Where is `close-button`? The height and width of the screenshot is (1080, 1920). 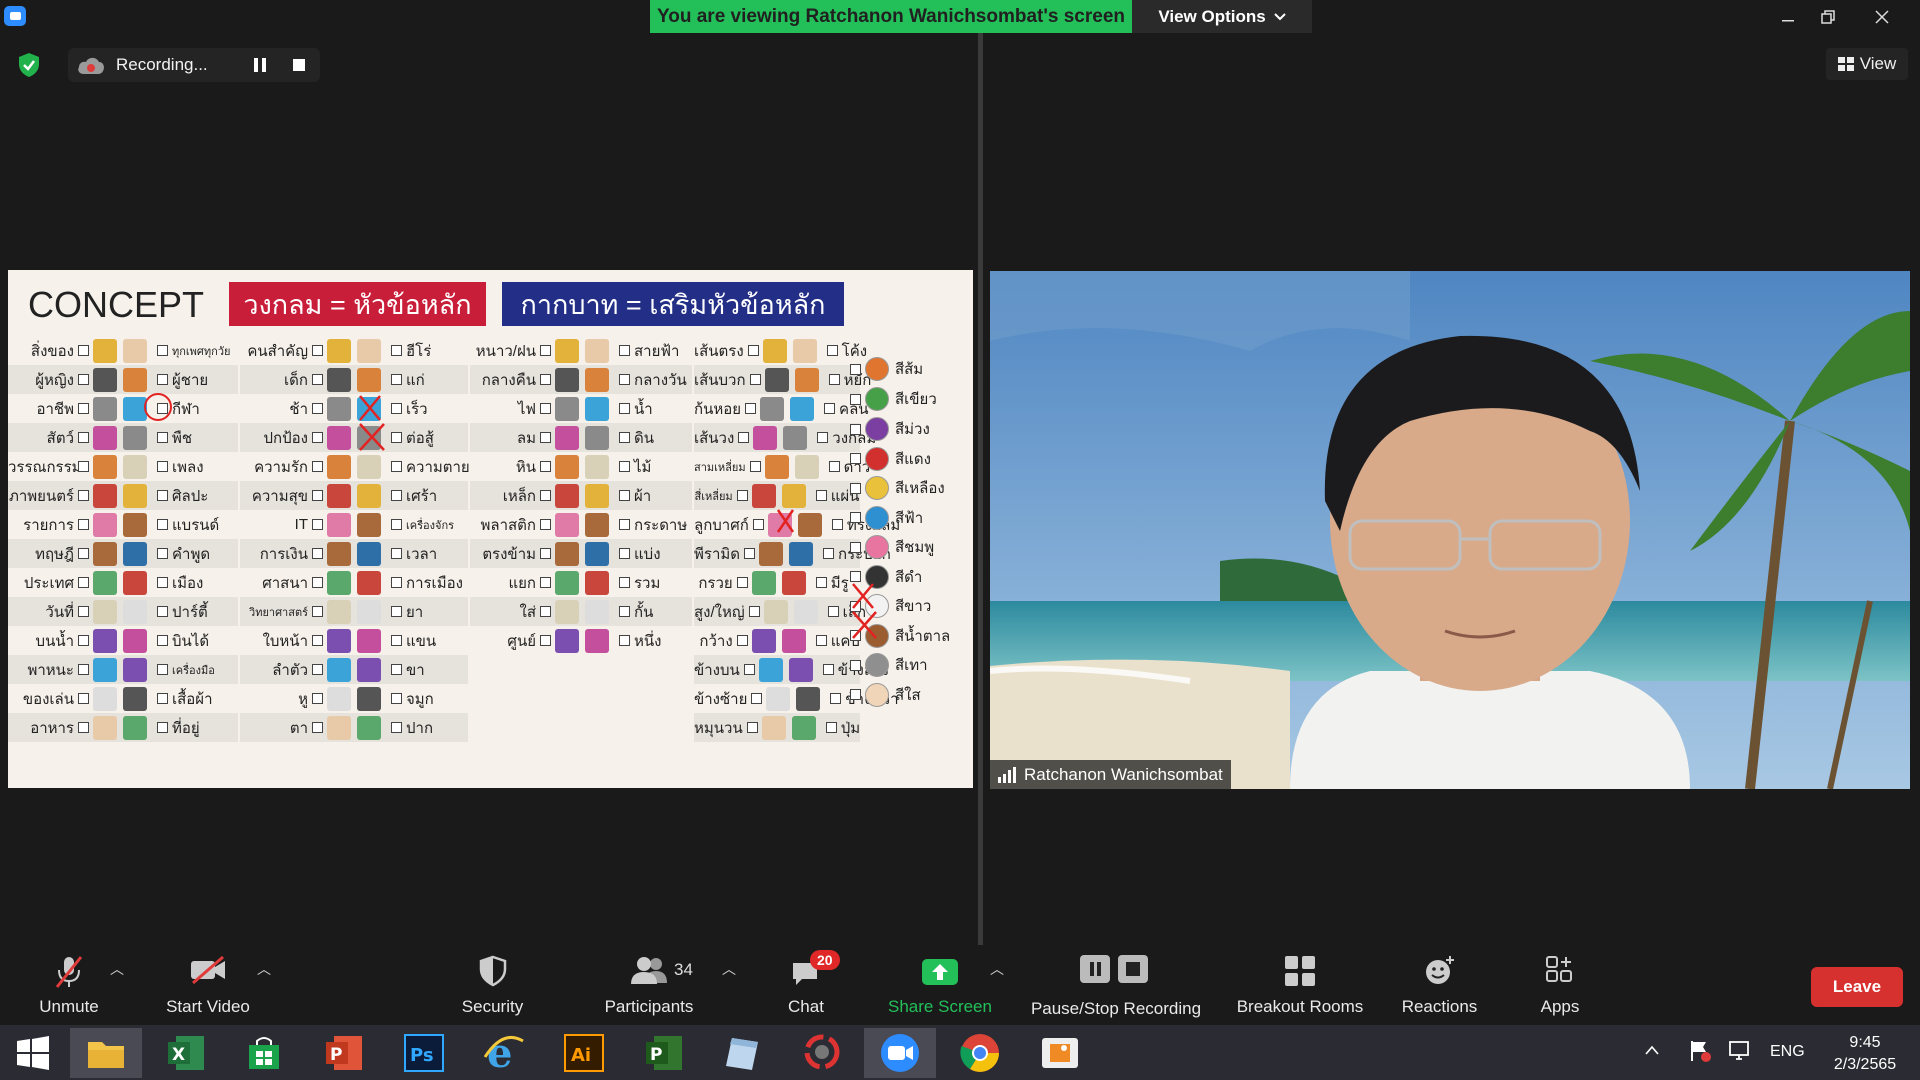
close-button is located at coordinates (1882, 16).